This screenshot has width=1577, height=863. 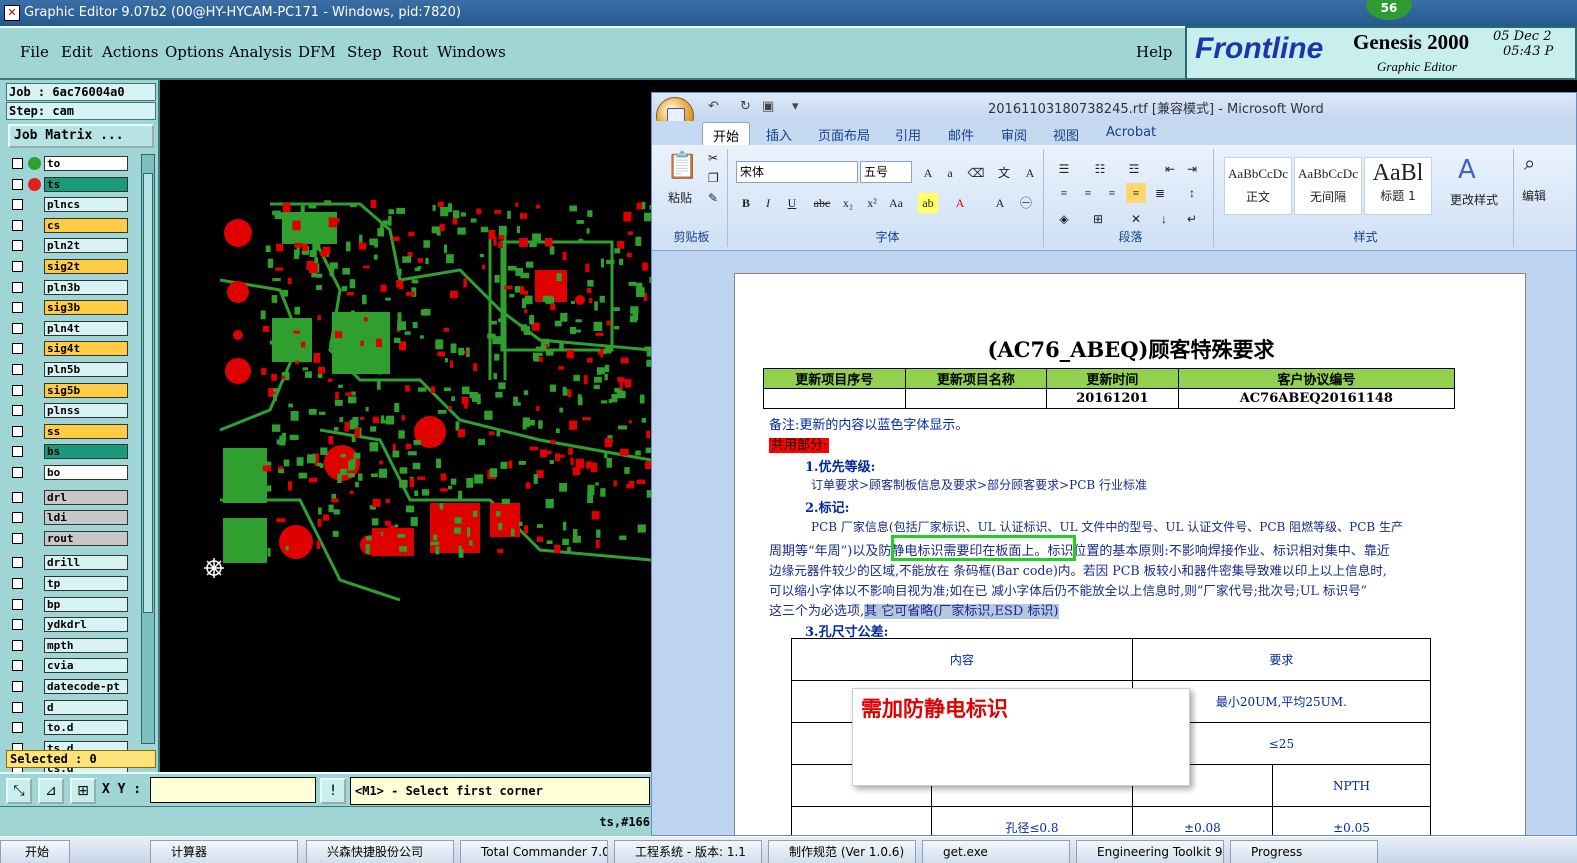 I want to click on layer-row-ss: ss, so click(x=69, y=431).